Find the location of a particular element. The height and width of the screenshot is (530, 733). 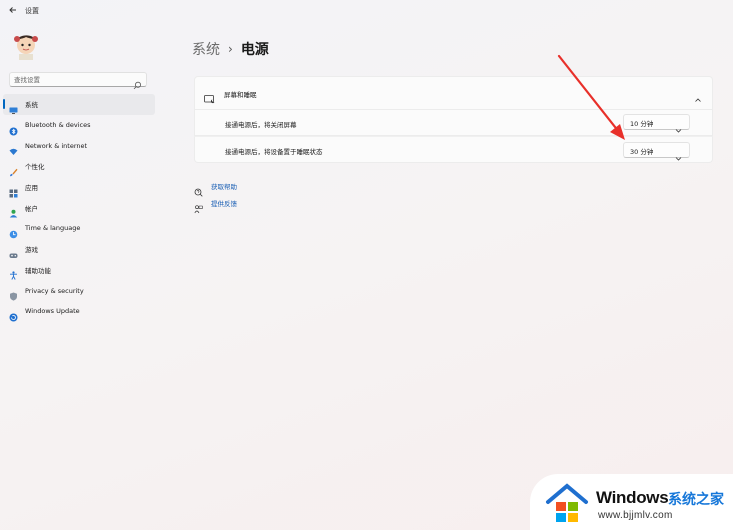

setting-label: 接通电源后，将设备置于睡眠状态 is located at coordinates (274, 152).